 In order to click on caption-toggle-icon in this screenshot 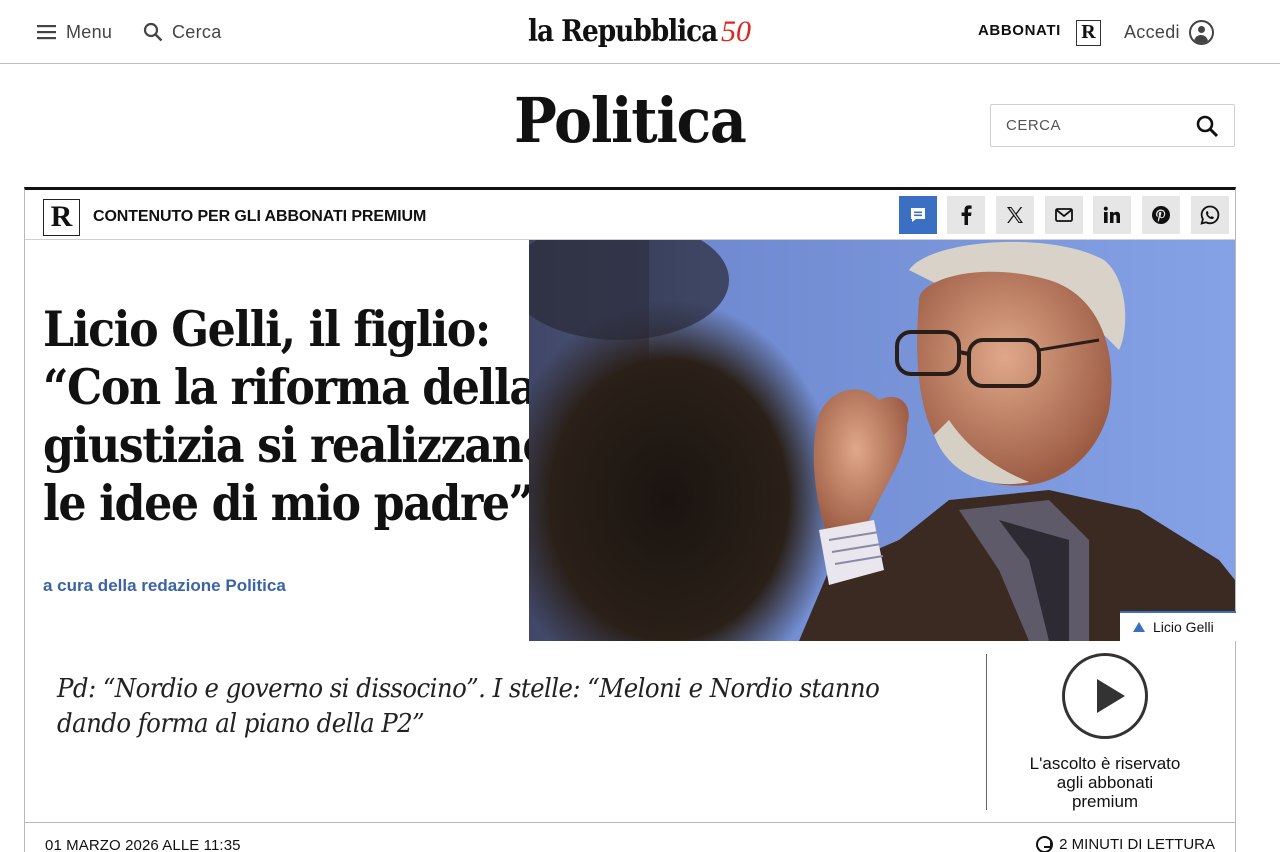, I will do `click(1139, 627)`.